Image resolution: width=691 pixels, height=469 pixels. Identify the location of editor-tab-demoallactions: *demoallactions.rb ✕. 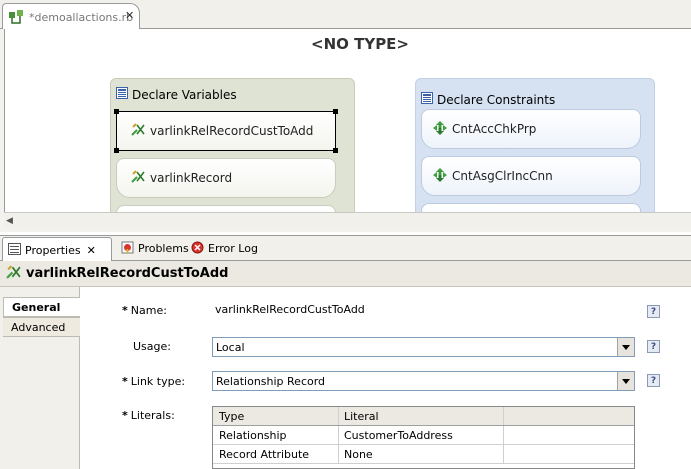
(71, 16).